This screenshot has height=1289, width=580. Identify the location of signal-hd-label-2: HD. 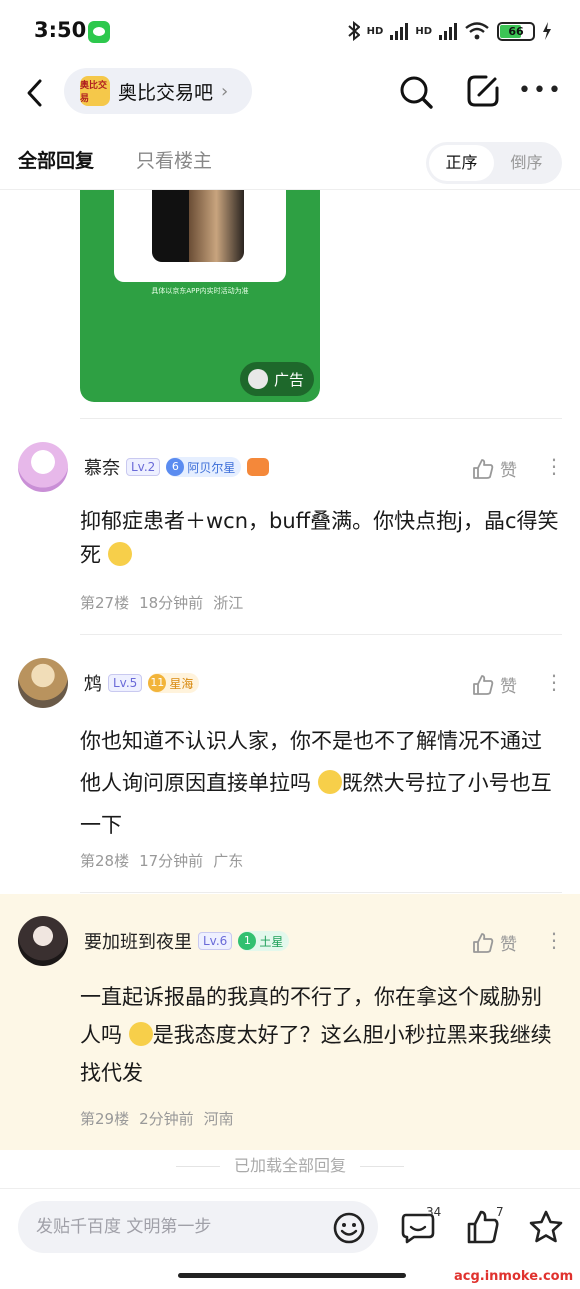
(423, 31).